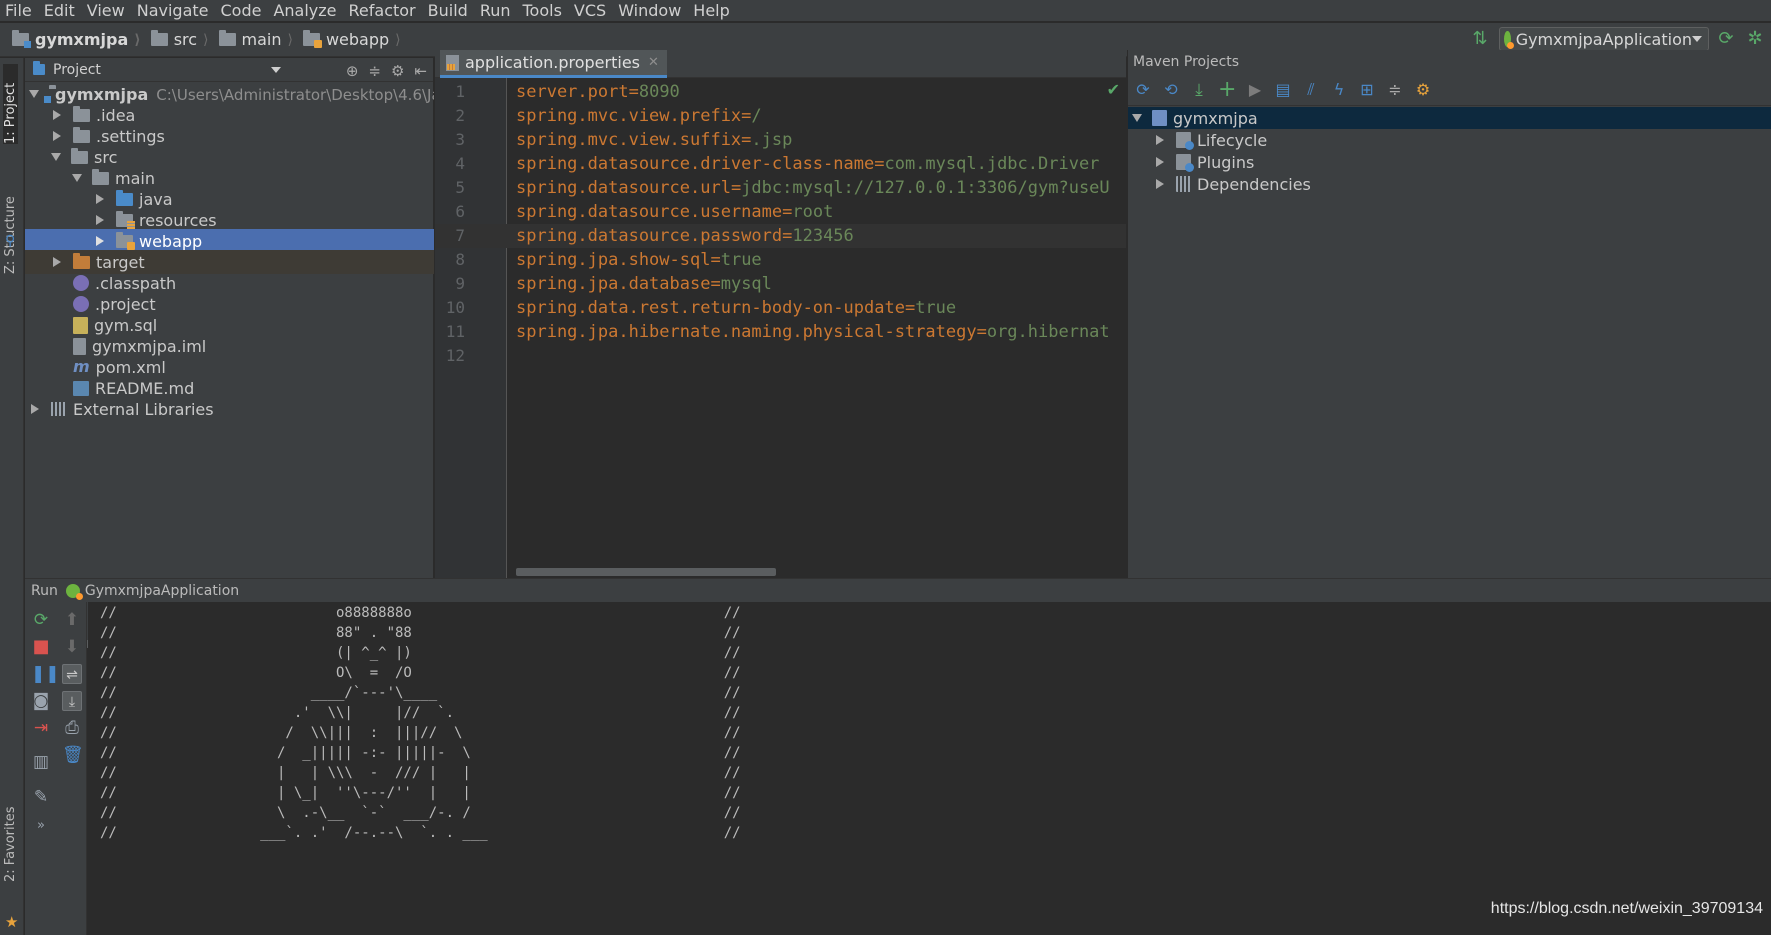 The image size is (1771, 935). I want to click on stop-icon: ■, so click(41, 647).